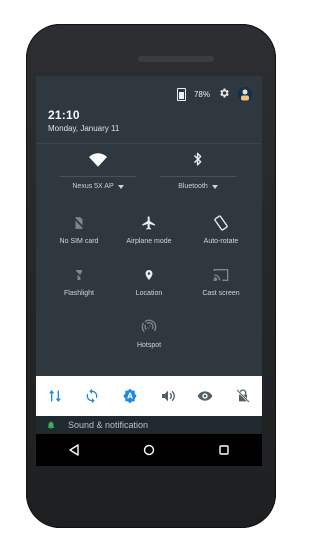  I want to click on bell-icon, so click(51, 425).